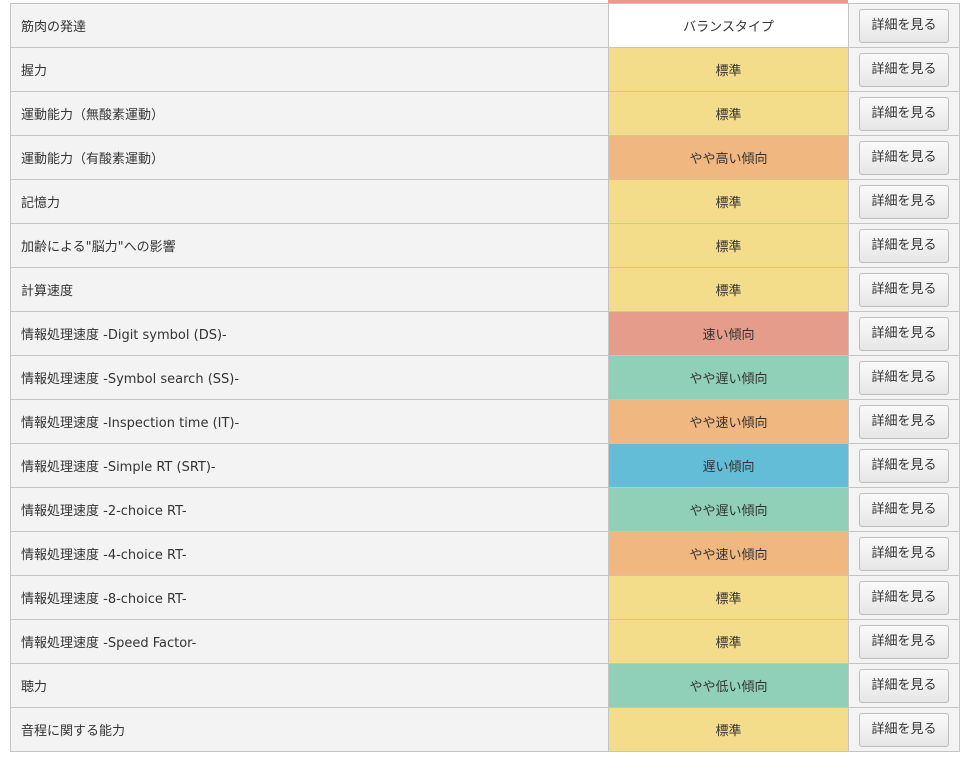 The width and height of the screenshot is (968, 780). Describe the element at coordinates (309, 333) in the screenshot. I see `trait-name: 情報処理速度 -Digit symbol (DS)-` at that location.